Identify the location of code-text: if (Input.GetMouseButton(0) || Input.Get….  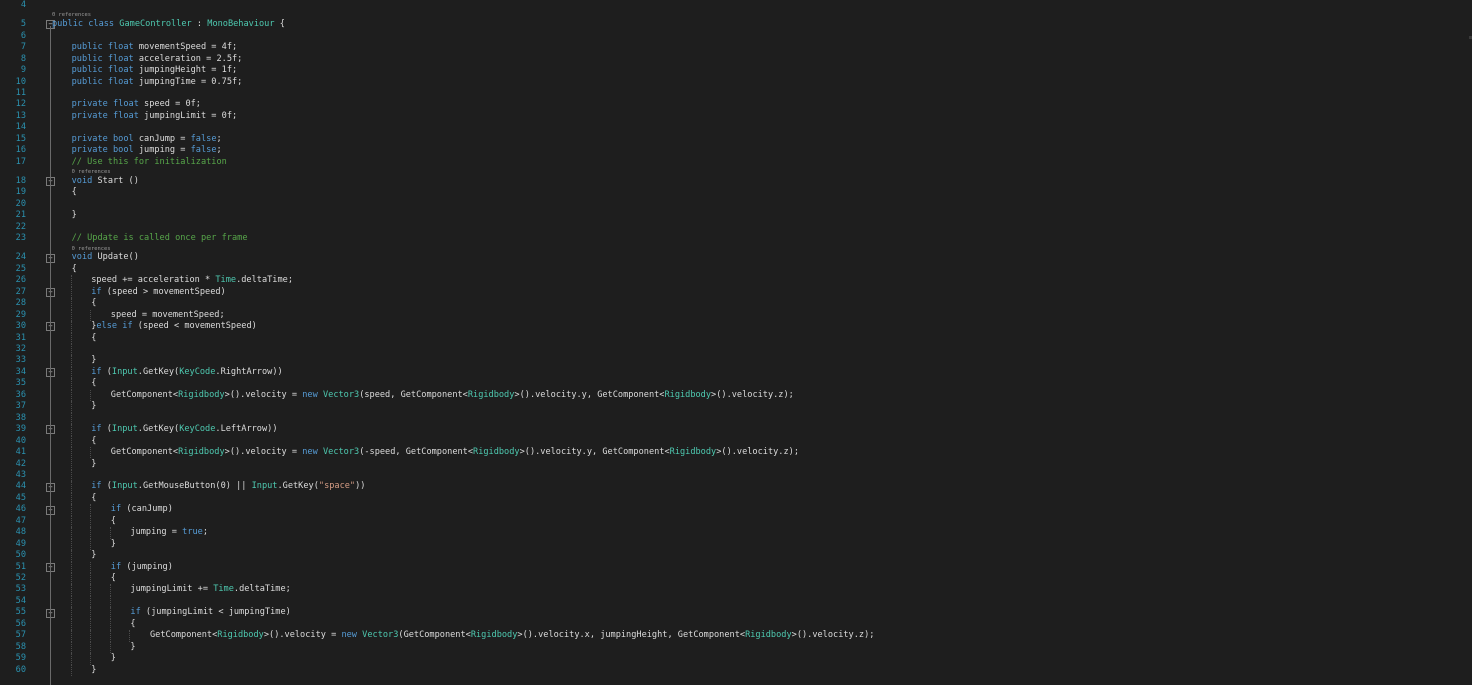
(228, 486).